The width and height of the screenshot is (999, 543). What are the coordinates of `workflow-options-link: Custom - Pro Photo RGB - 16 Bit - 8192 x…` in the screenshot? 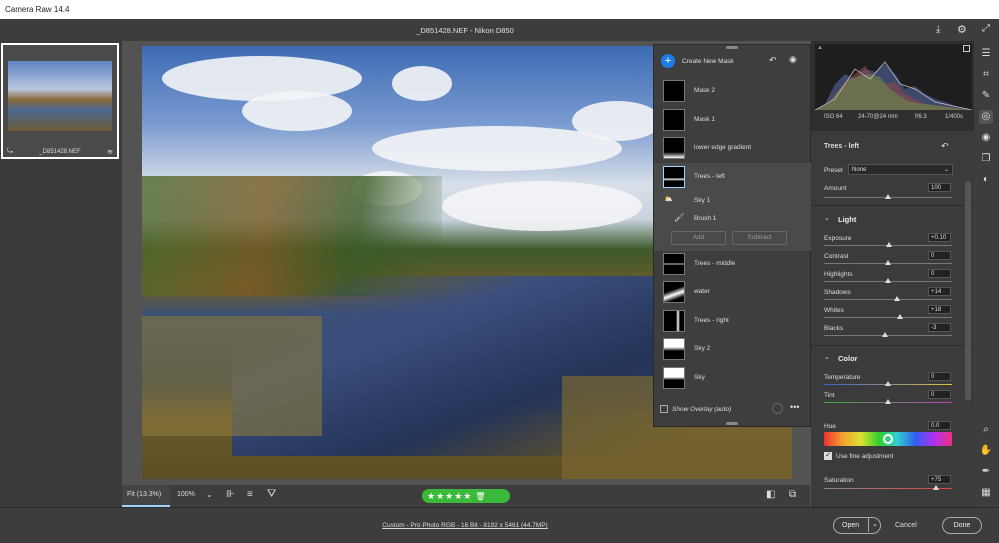 It's located at (465, 525).